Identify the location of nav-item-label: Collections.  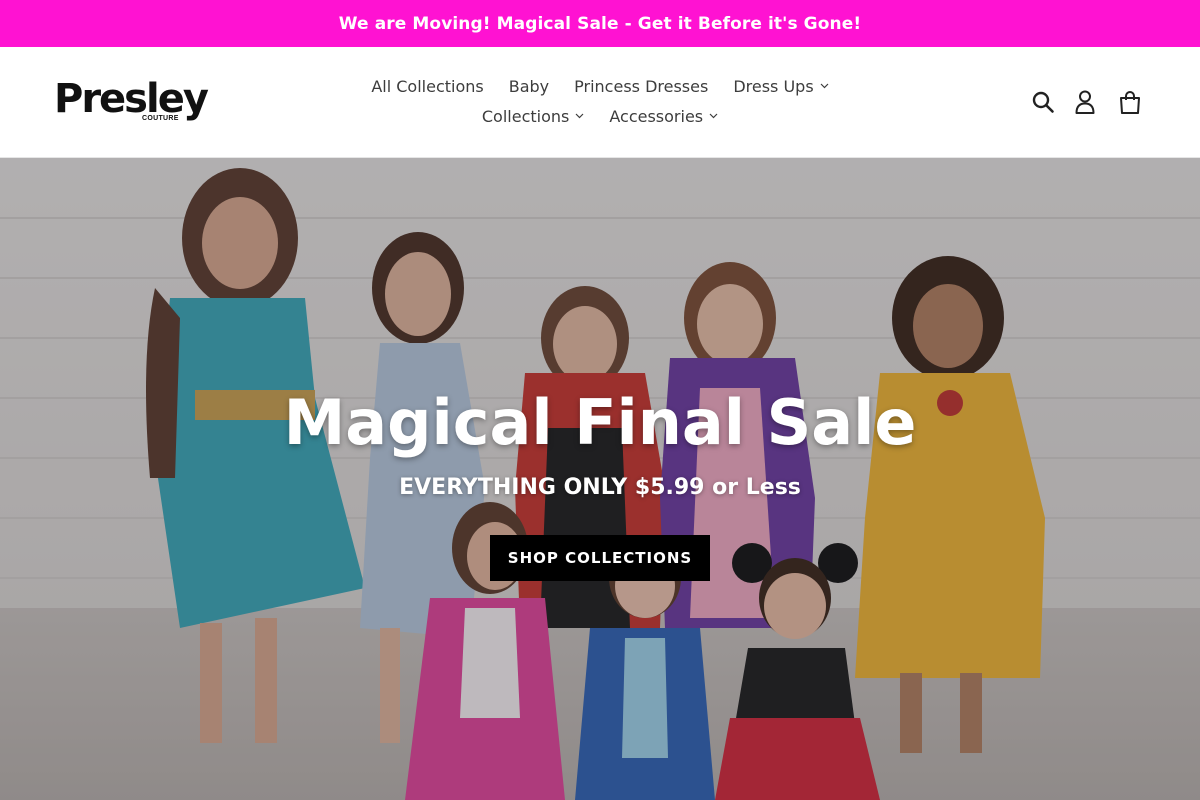
(525, 116).